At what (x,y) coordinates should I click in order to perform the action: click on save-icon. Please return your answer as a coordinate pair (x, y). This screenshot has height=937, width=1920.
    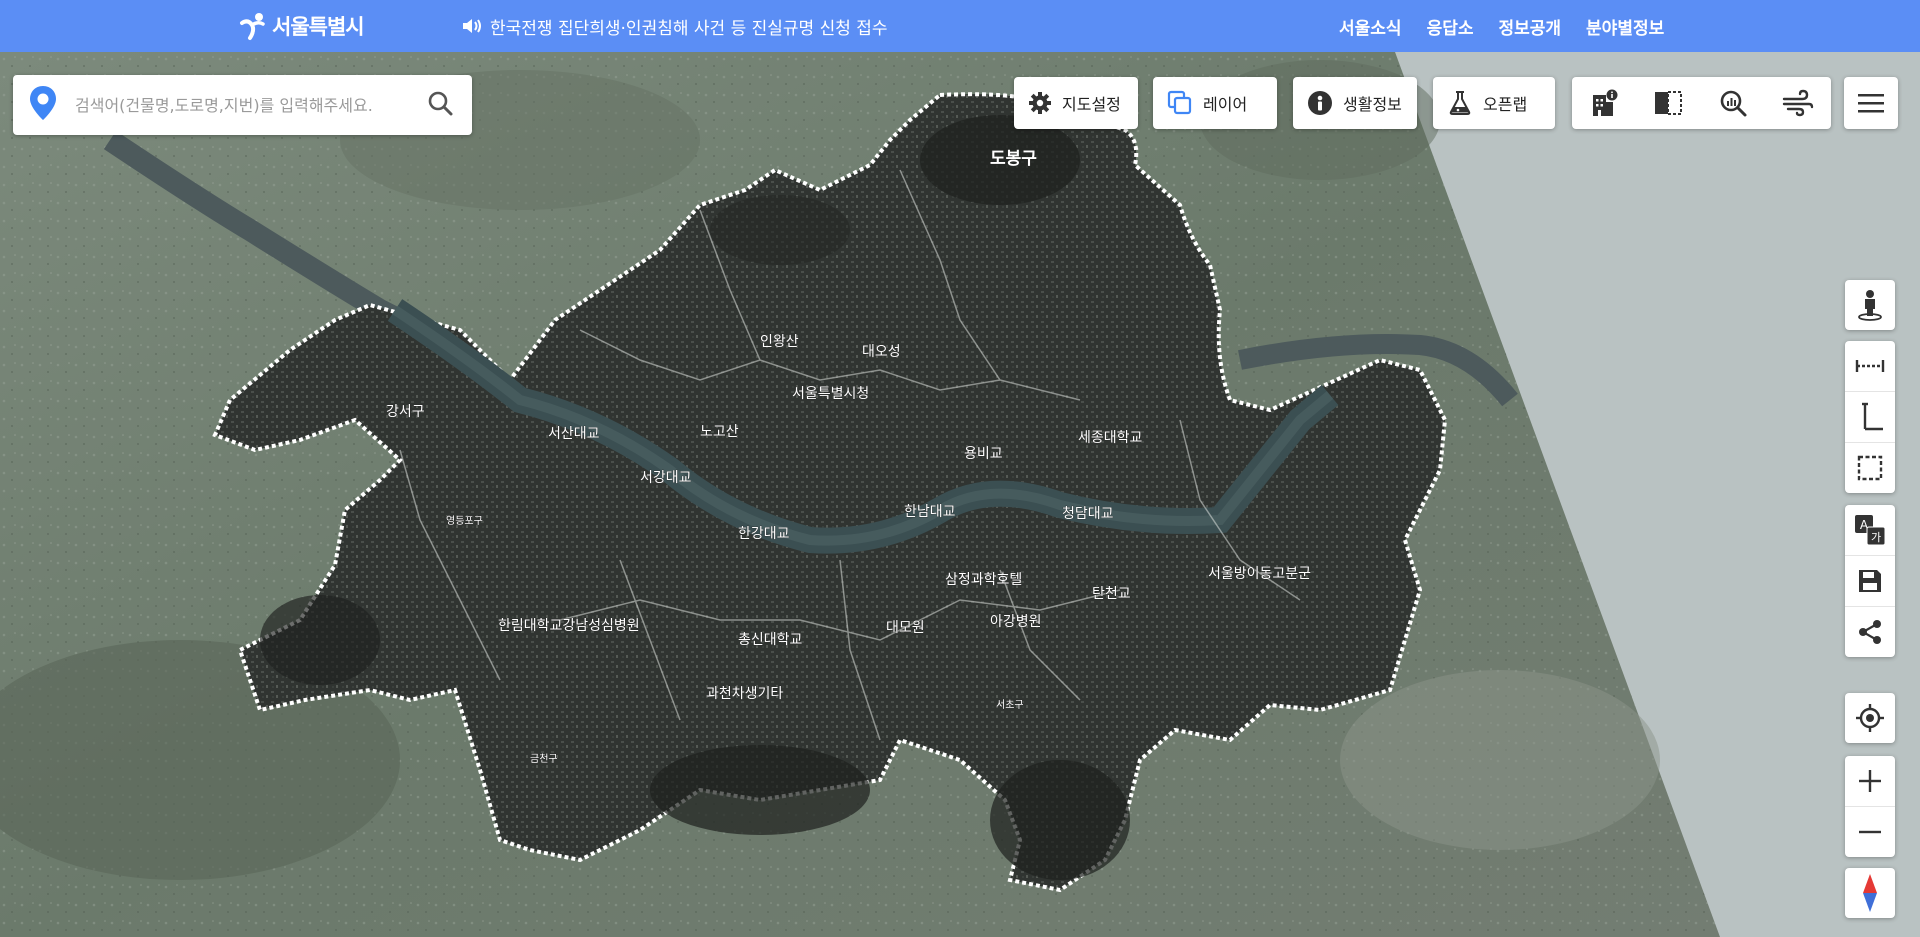
    Looking at the image, I should click on (1870, 580).